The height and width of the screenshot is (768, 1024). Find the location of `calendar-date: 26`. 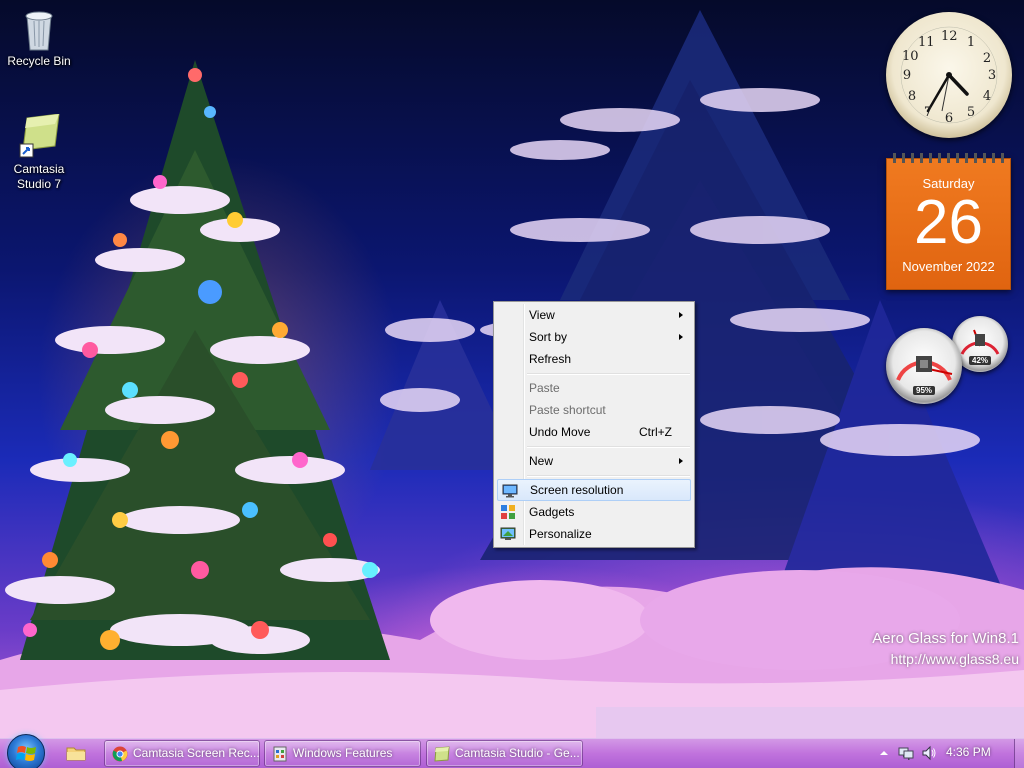

calendar-date: 26 is located at coordinates (948, 222).